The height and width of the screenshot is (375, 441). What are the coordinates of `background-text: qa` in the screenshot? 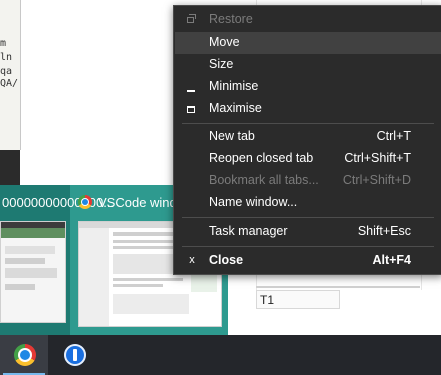 It's located at (6, 71).